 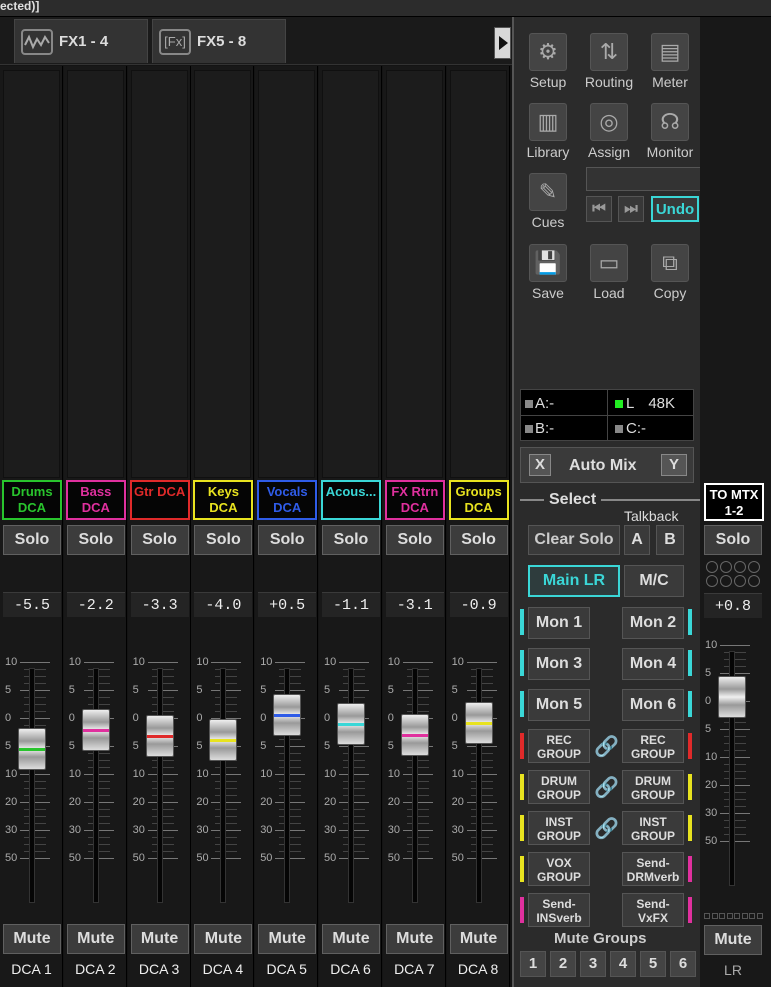 I want to click on tool-copy-button: ⧉ Copy, so click(x=670, y=270).